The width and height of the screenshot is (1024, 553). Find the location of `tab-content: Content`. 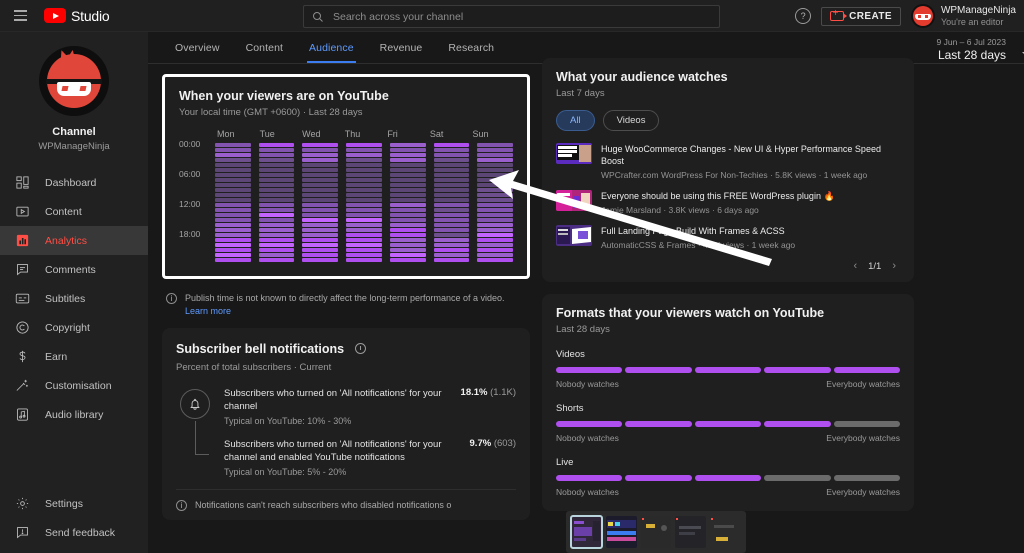

tab-content: Content is located at coordinates (264, 47).